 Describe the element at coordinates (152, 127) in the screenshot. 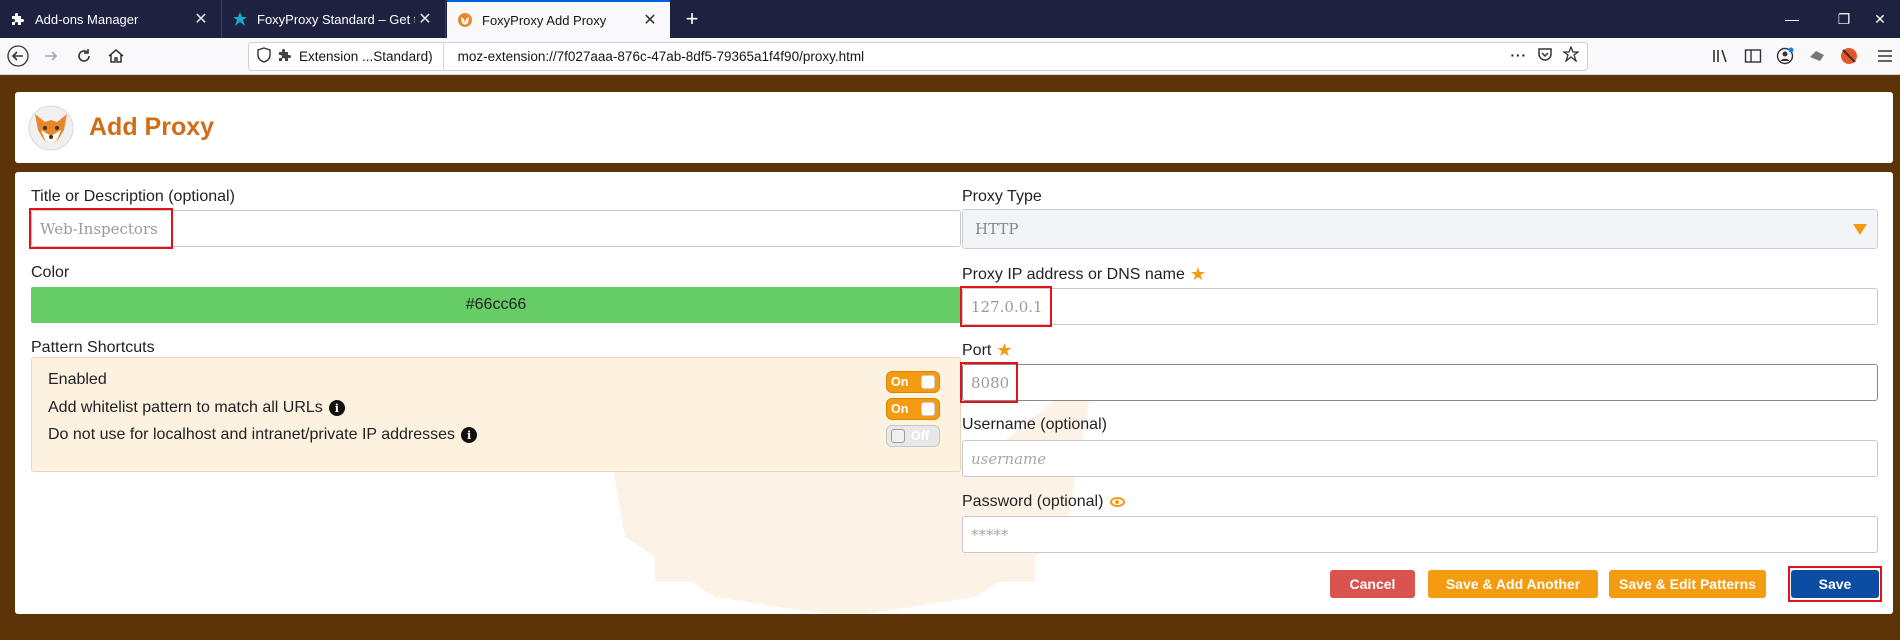

I see `page-title: Add Proxy` at that location.